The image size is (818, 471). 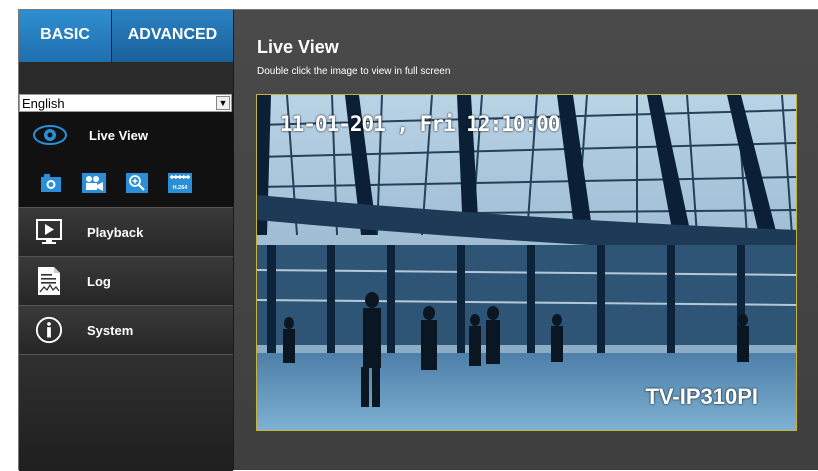 I want to click on sidebar-item-system: System, so click(x=126, y=329).